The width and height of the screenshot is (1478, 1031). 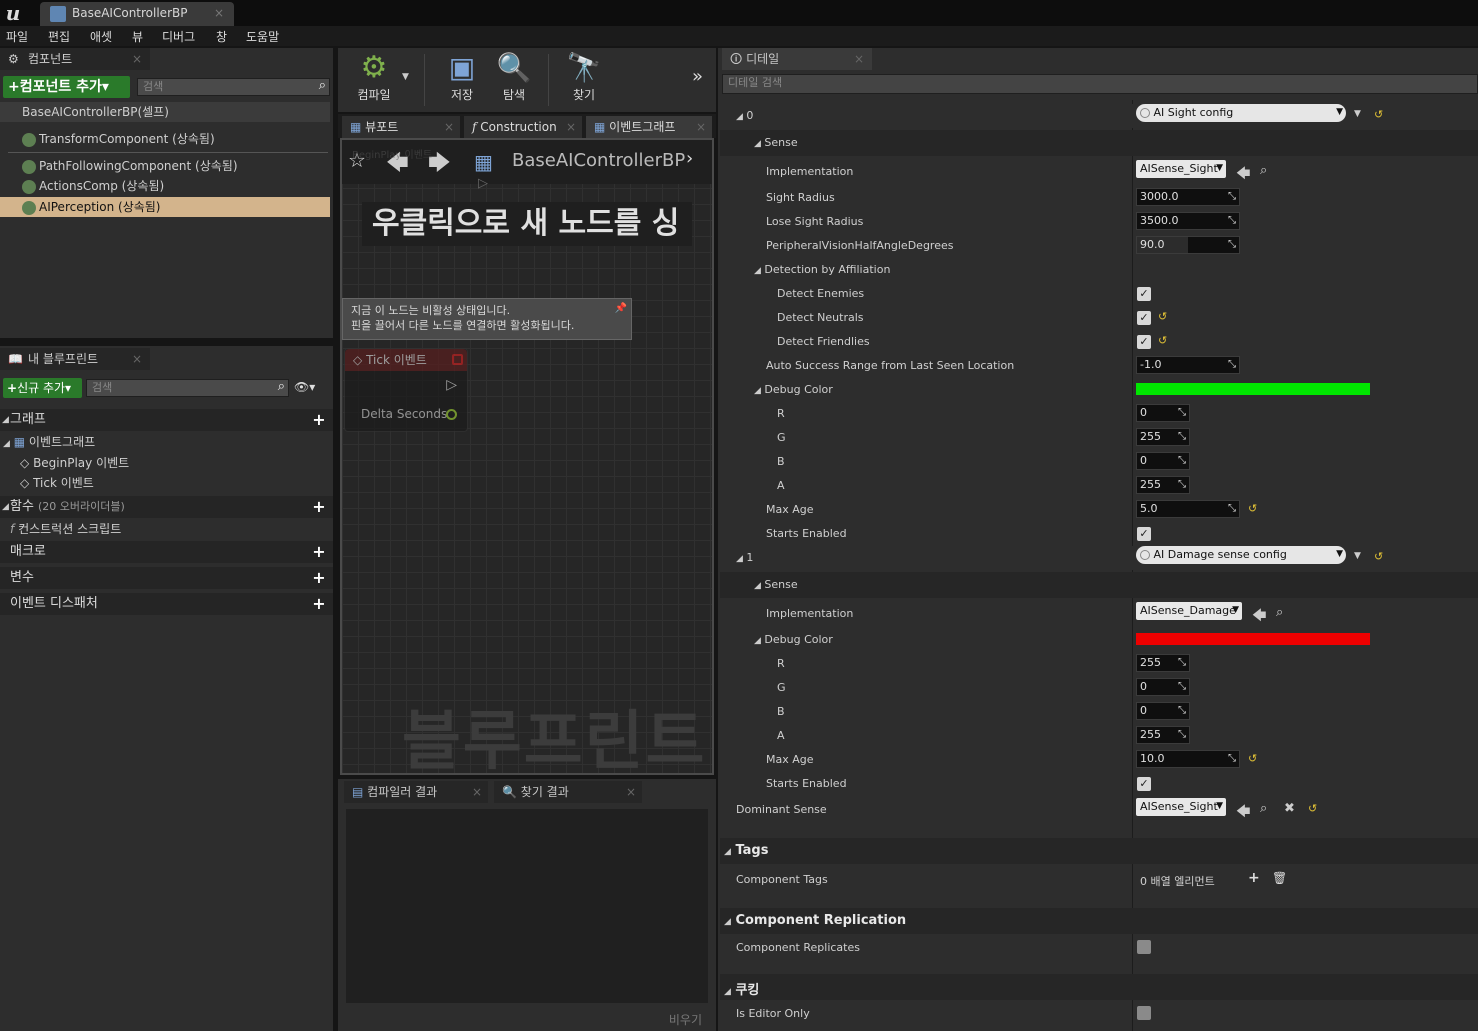 I want to click on macros-section: 매크로 +, so click(x=166, y=552).